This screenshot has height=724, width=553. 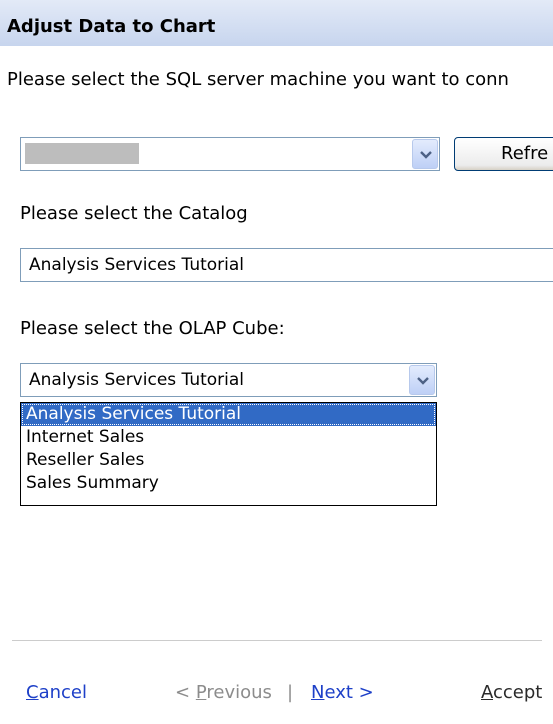 I want to click on cancel-label: ancel, so click(x=62, y=692).